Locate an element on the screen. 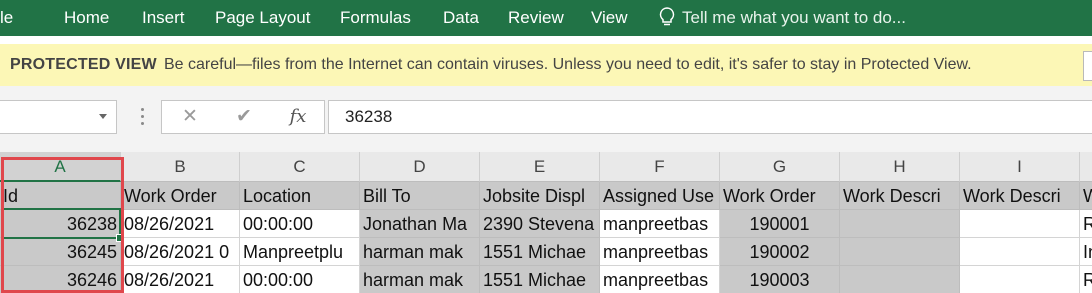 The image size is (1092, 293). column-header-b: B is located at coordinates (180, 167).